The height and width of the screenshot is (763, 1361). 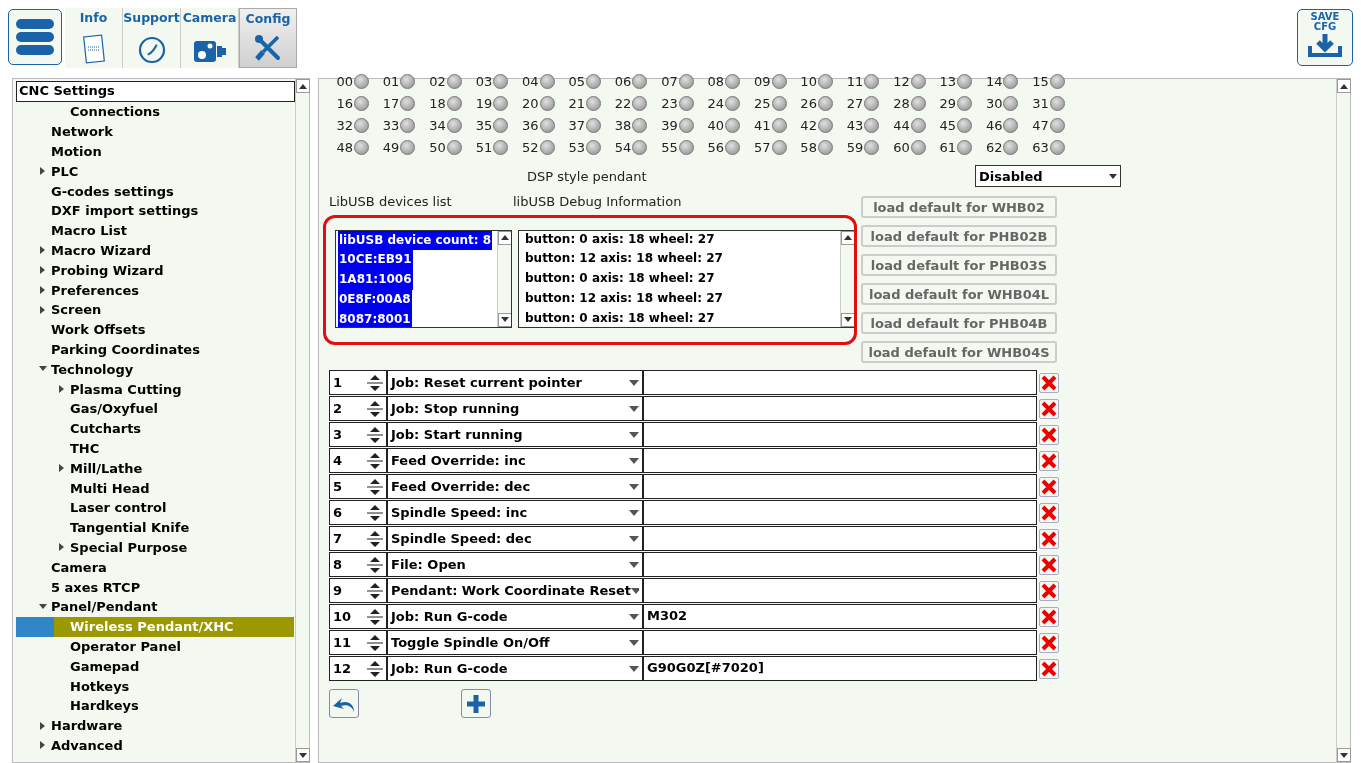 I want to click on action-dropdown: File: Open, so click(x=515, y=564).